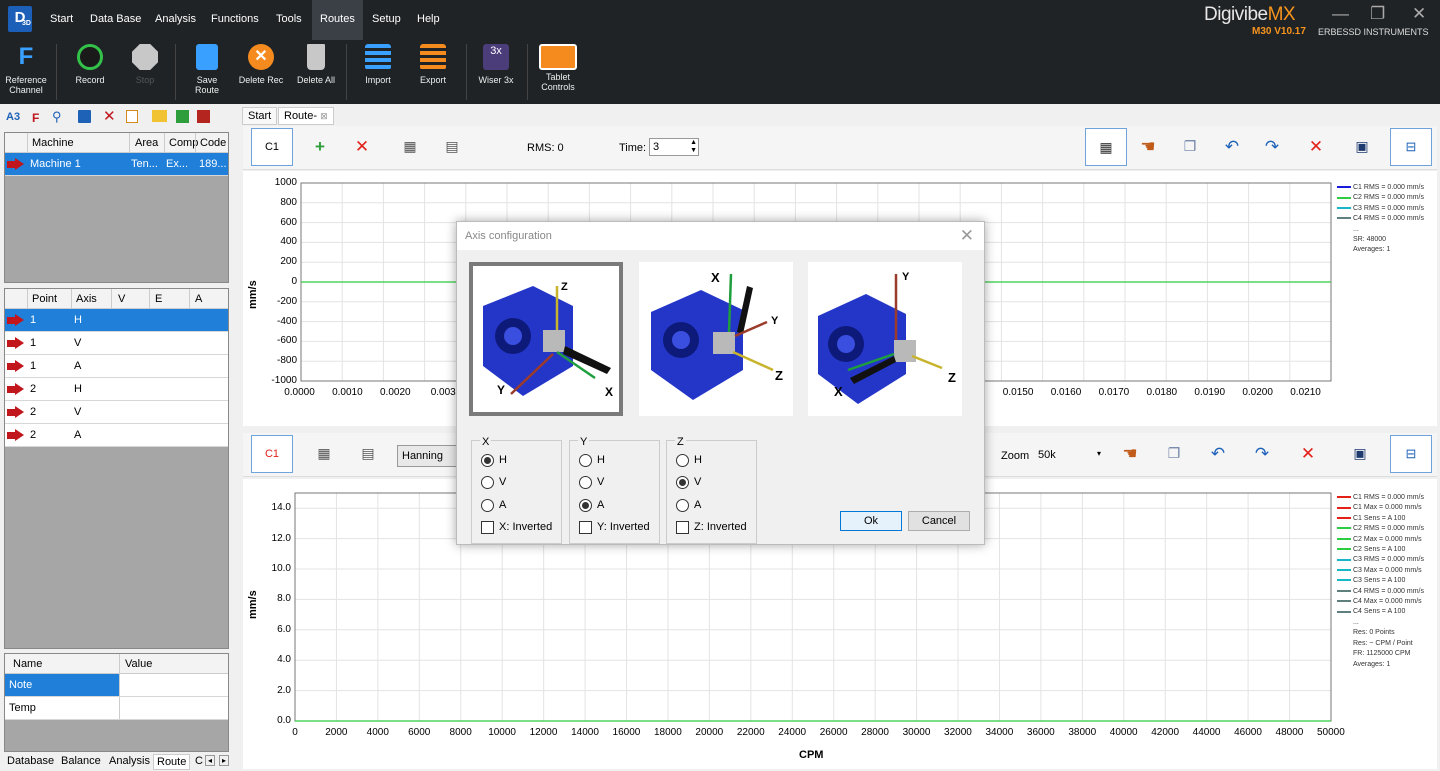 This screenshot has width=1440, height=771. Describe the element at coordinates (116, 435) in the screenshot. I see `point-row: 2A` at that location.